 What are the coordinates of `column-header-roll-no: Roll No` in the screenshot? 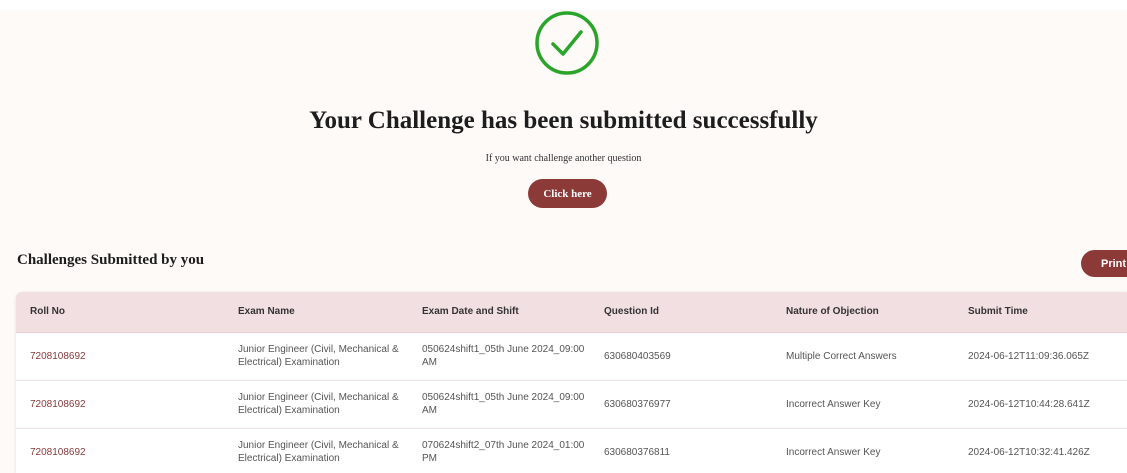 It's located at (47, 311).